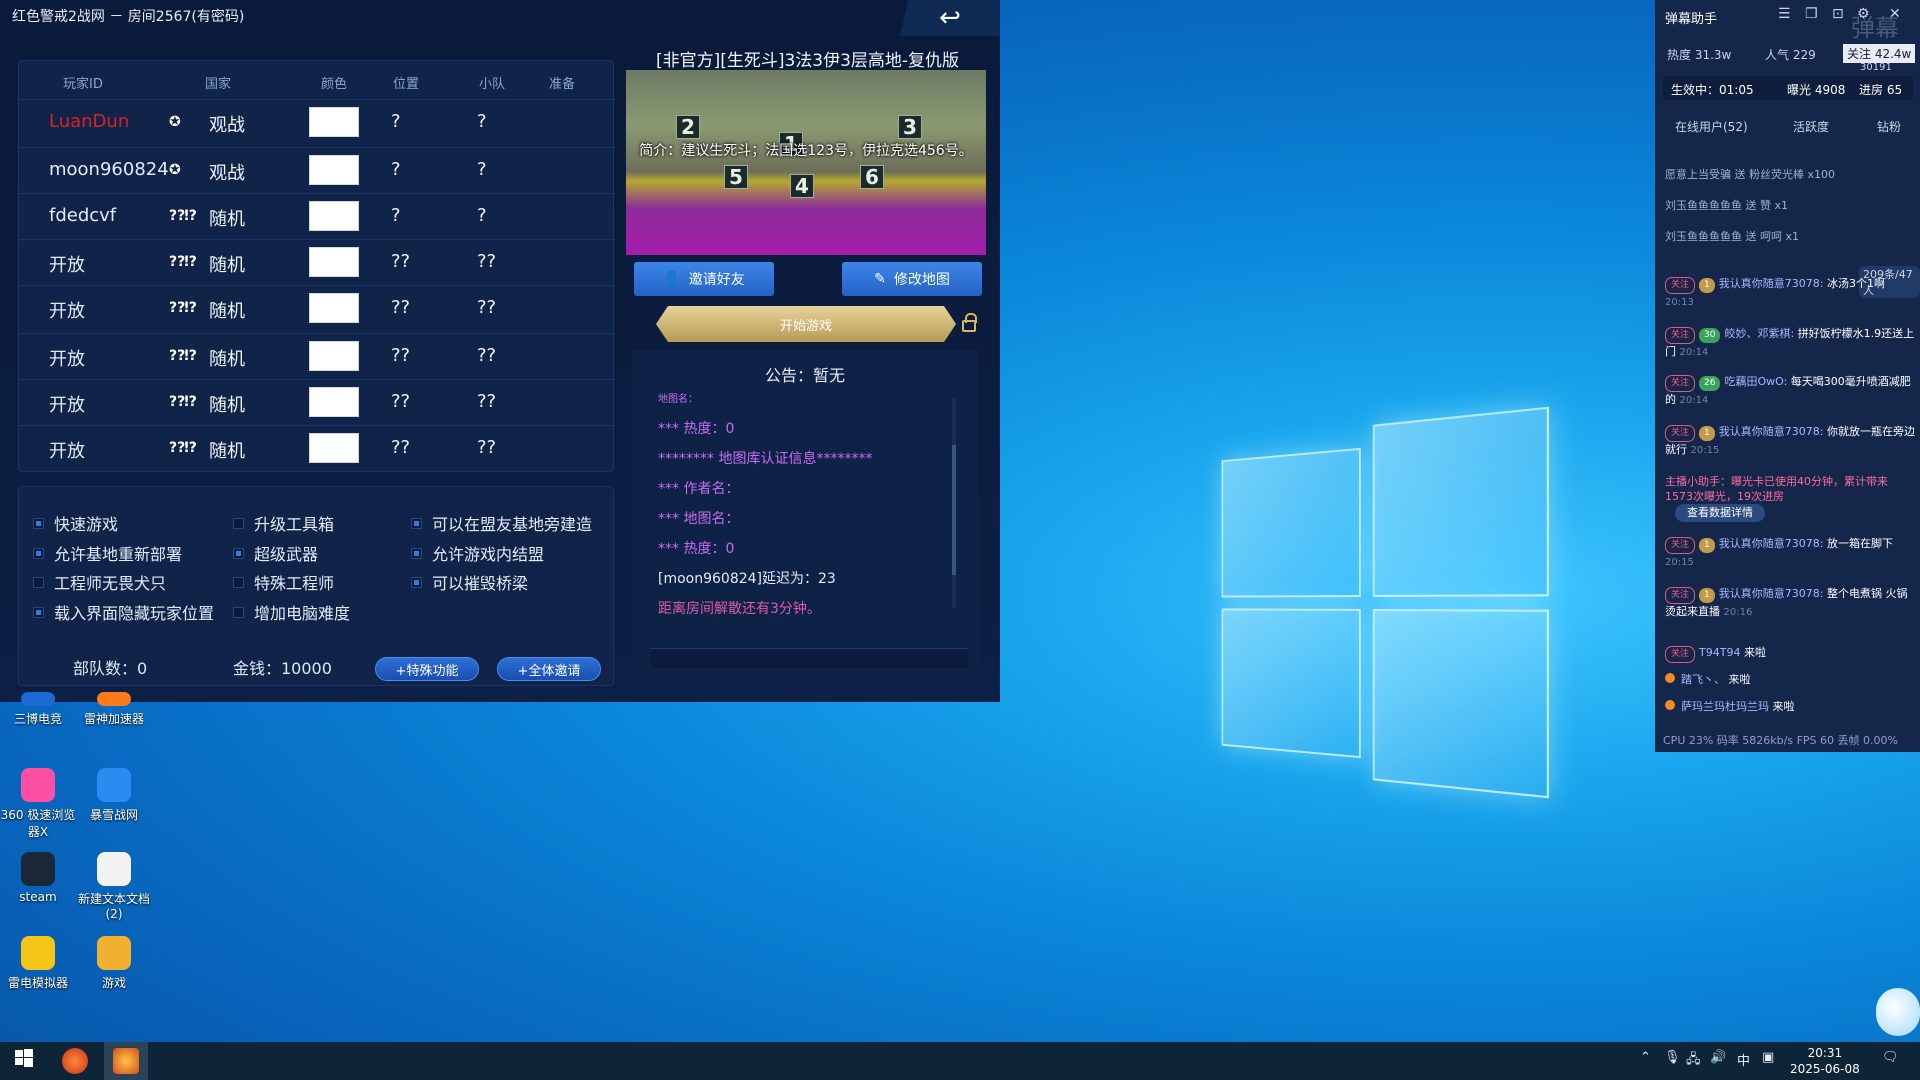  I want to click on avatar, so click(1898, 1012).